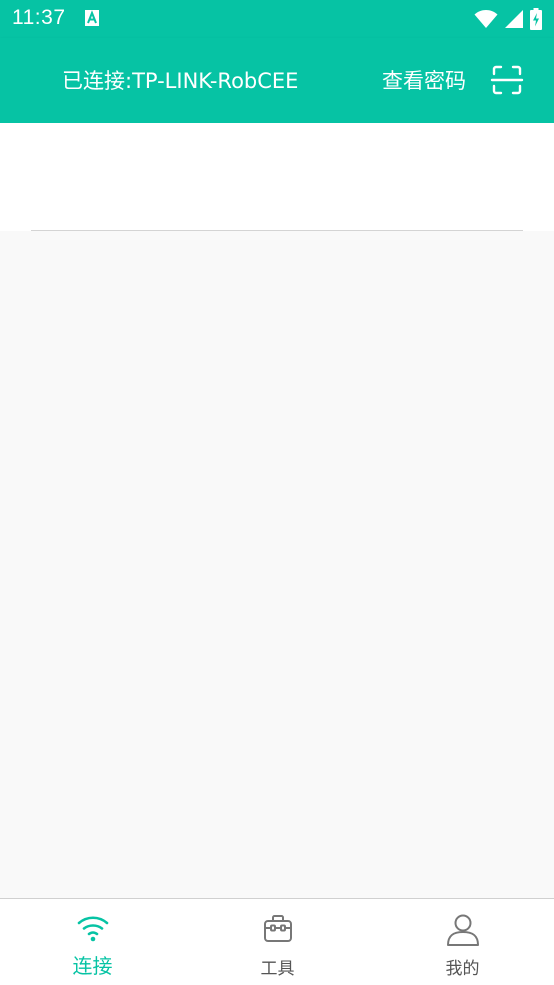 This screenshot has height=985, width=554. I want to click on header-area, so click(277, 177).